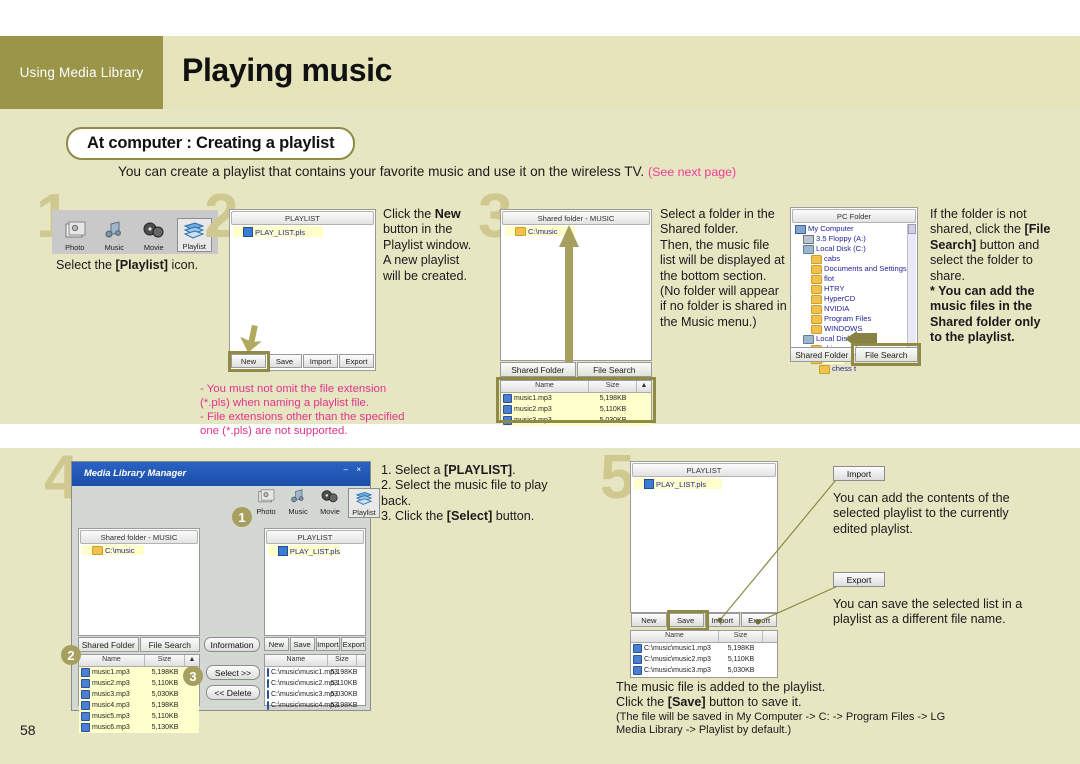 This screenshot has width=1080, height=764. What do you see at coordinates (139, 727) in the screenshot?
I see `table-row: music6.mp3 5,130KB` at bounding box center [139, 727].